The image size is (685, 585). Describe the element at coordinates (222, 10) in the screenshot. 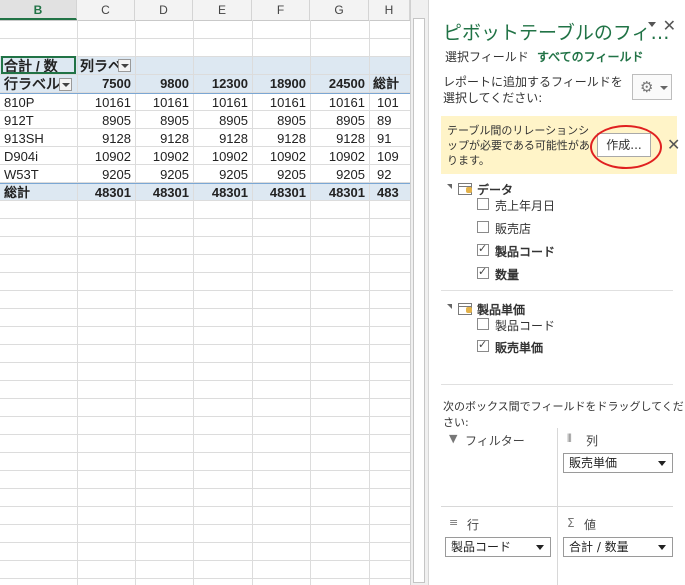

I see `column-header-e: E` at that location.